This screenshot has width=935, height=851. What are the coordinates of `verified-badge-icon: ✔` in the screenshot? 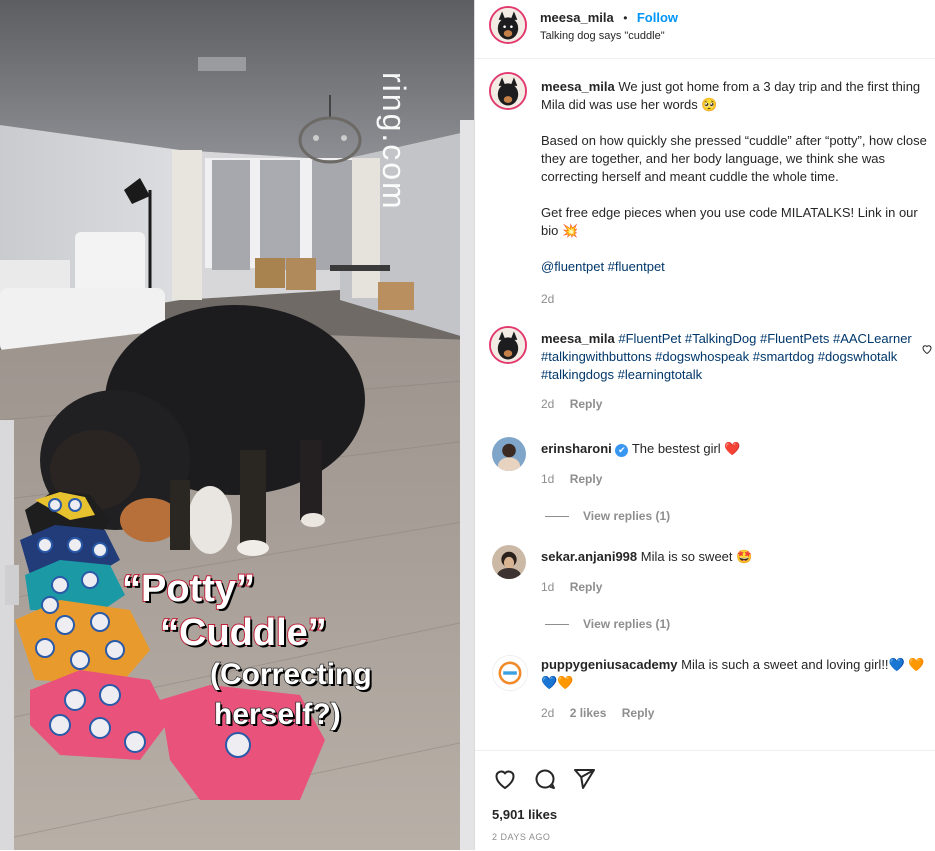 It's located at (622, 450).